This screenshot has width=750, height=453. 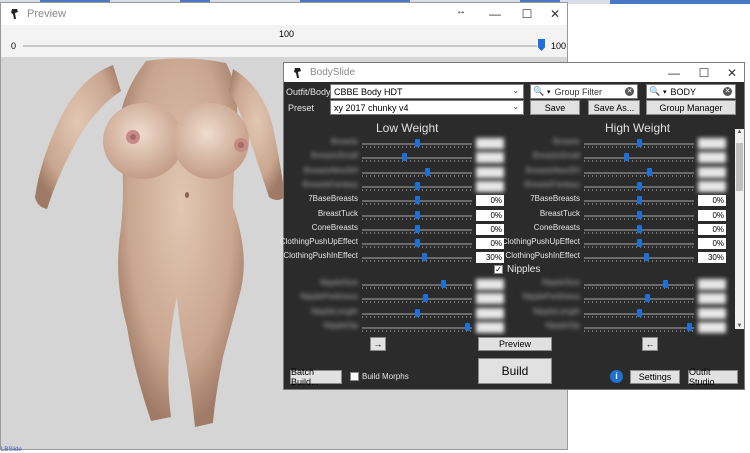 I want to click on maximize-button: ☐, so click(x=704, y=72).